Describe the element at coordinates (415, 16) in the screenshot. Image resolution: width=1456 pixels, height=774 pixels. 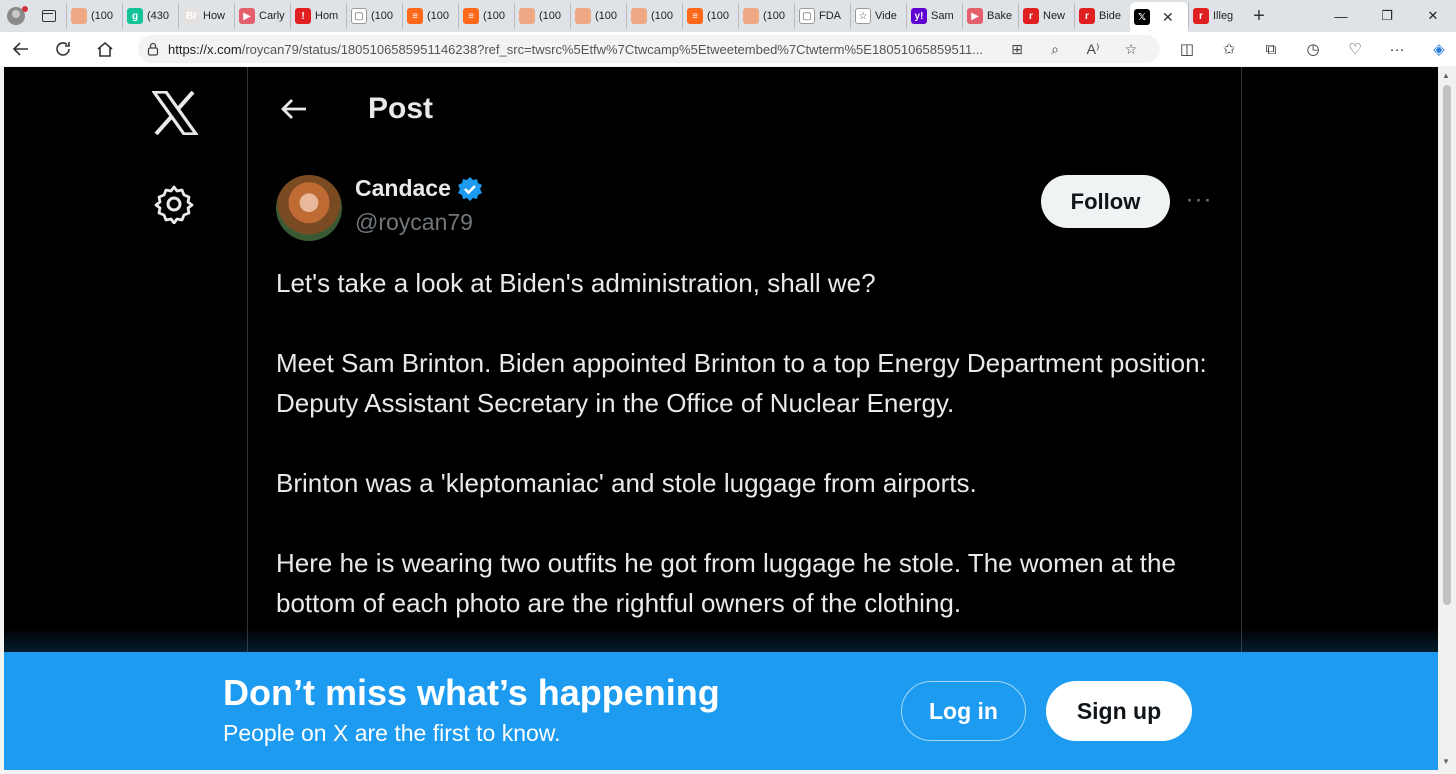
I see `tab-favicon-icon: ≡` at that location.